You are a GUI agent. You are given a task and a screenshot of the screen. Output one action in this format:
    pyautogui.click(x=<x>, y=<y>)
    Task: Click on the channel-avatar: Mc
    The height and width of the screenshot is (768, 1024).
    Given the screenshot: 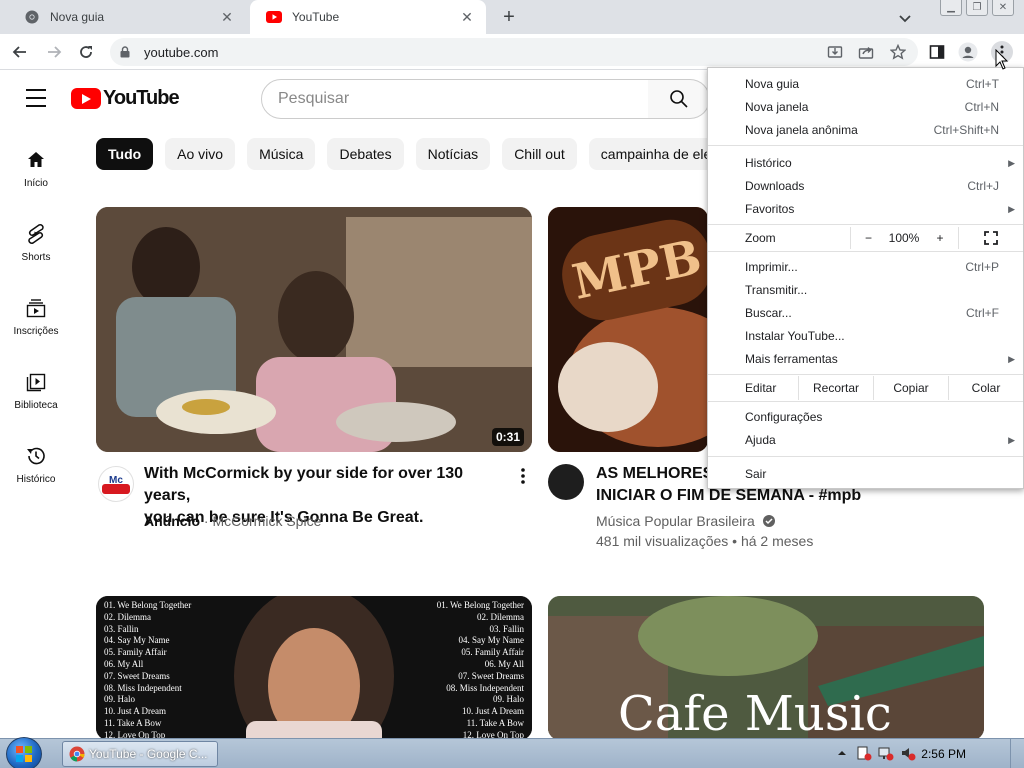 What is the action you would take?
    pyautogui.click(x=116, y=484)
    